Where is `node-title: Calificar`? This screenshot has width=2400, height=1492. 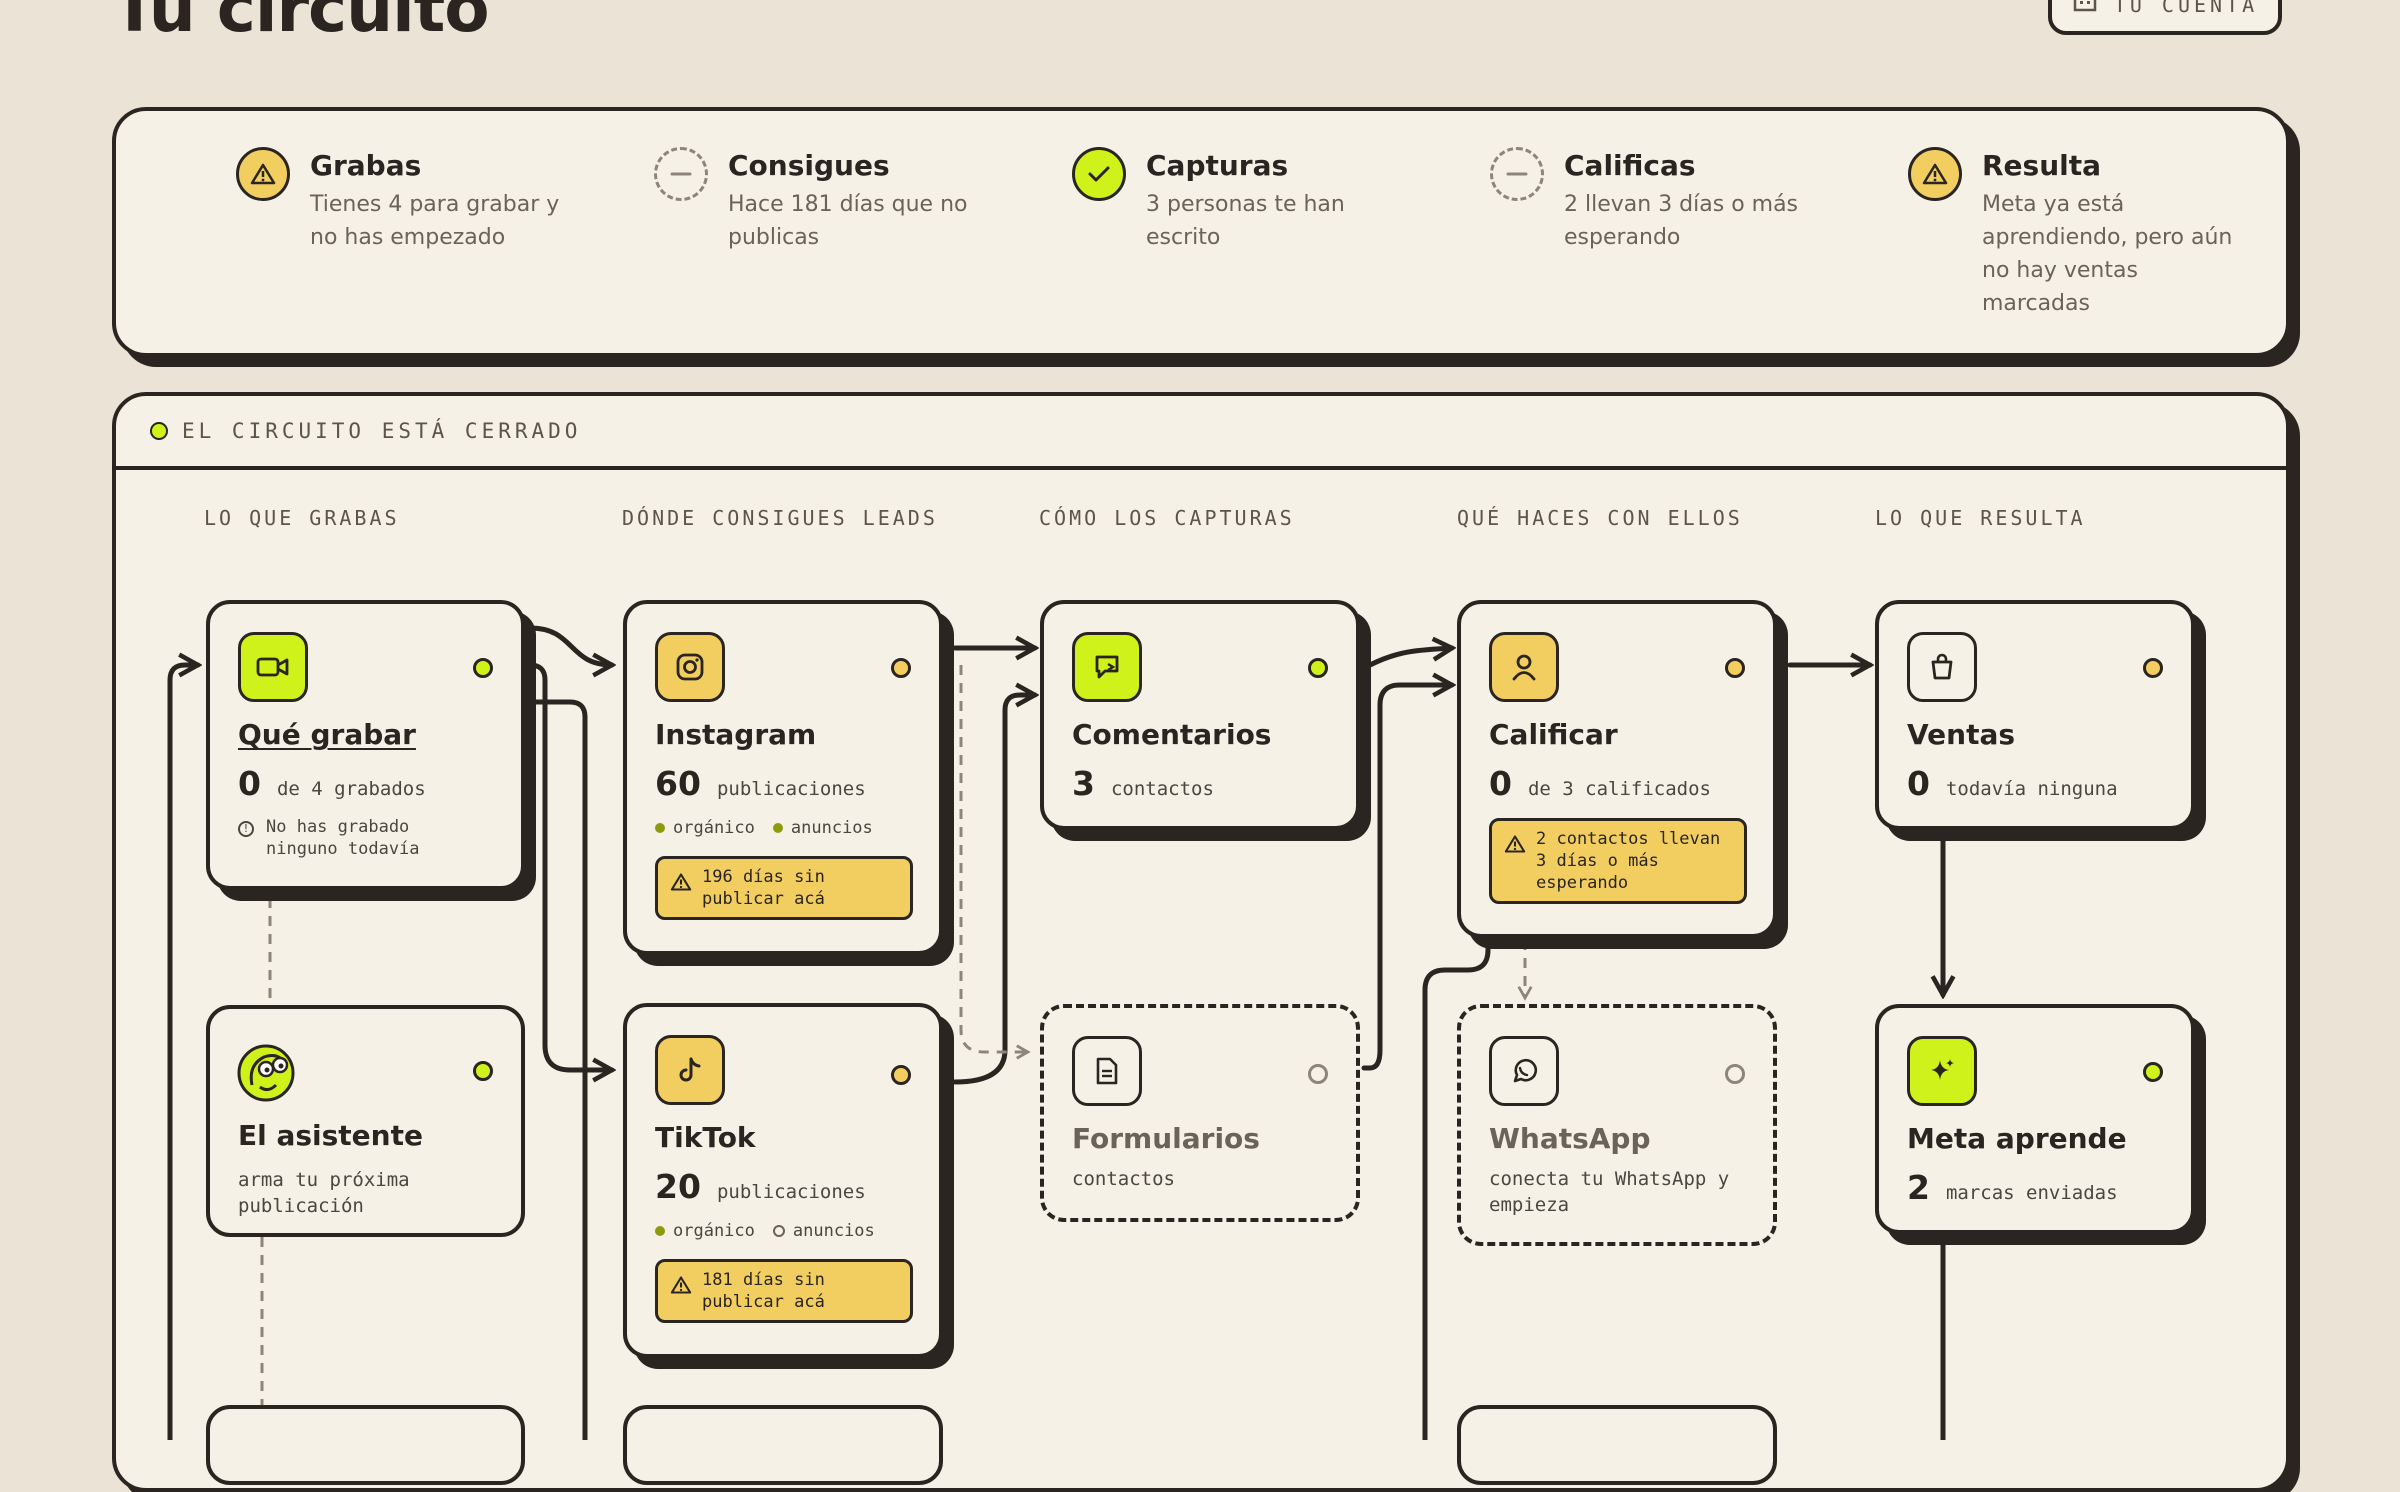 node-title: Calificar is located at coordinates (1553, 734).